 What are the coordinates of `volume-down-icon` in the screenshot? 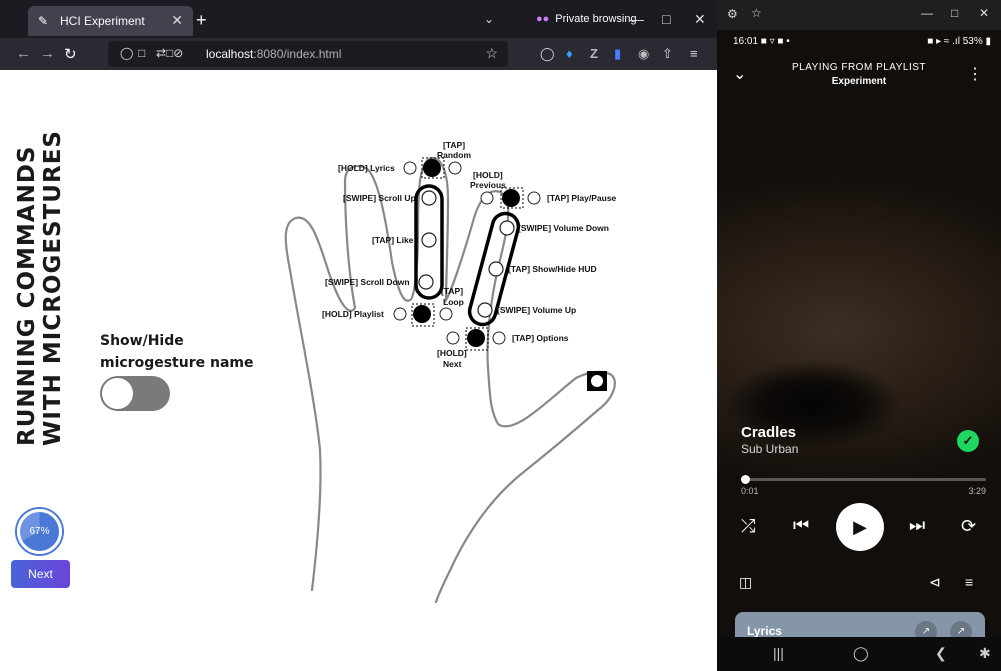 It's located at (507, 228).